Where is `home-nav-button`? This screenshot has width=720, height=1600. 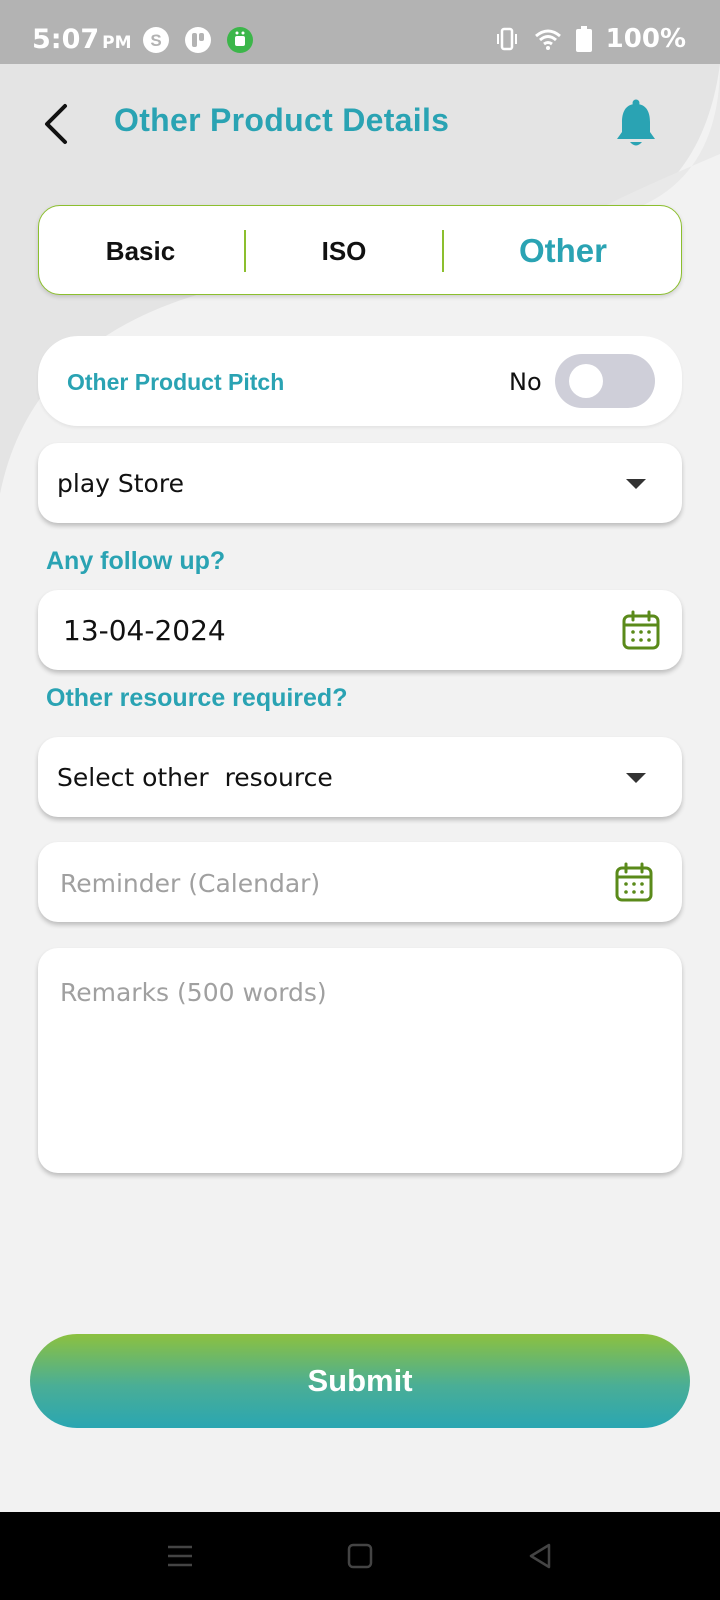
home-nav-button is located at coordinates (360, 1556).